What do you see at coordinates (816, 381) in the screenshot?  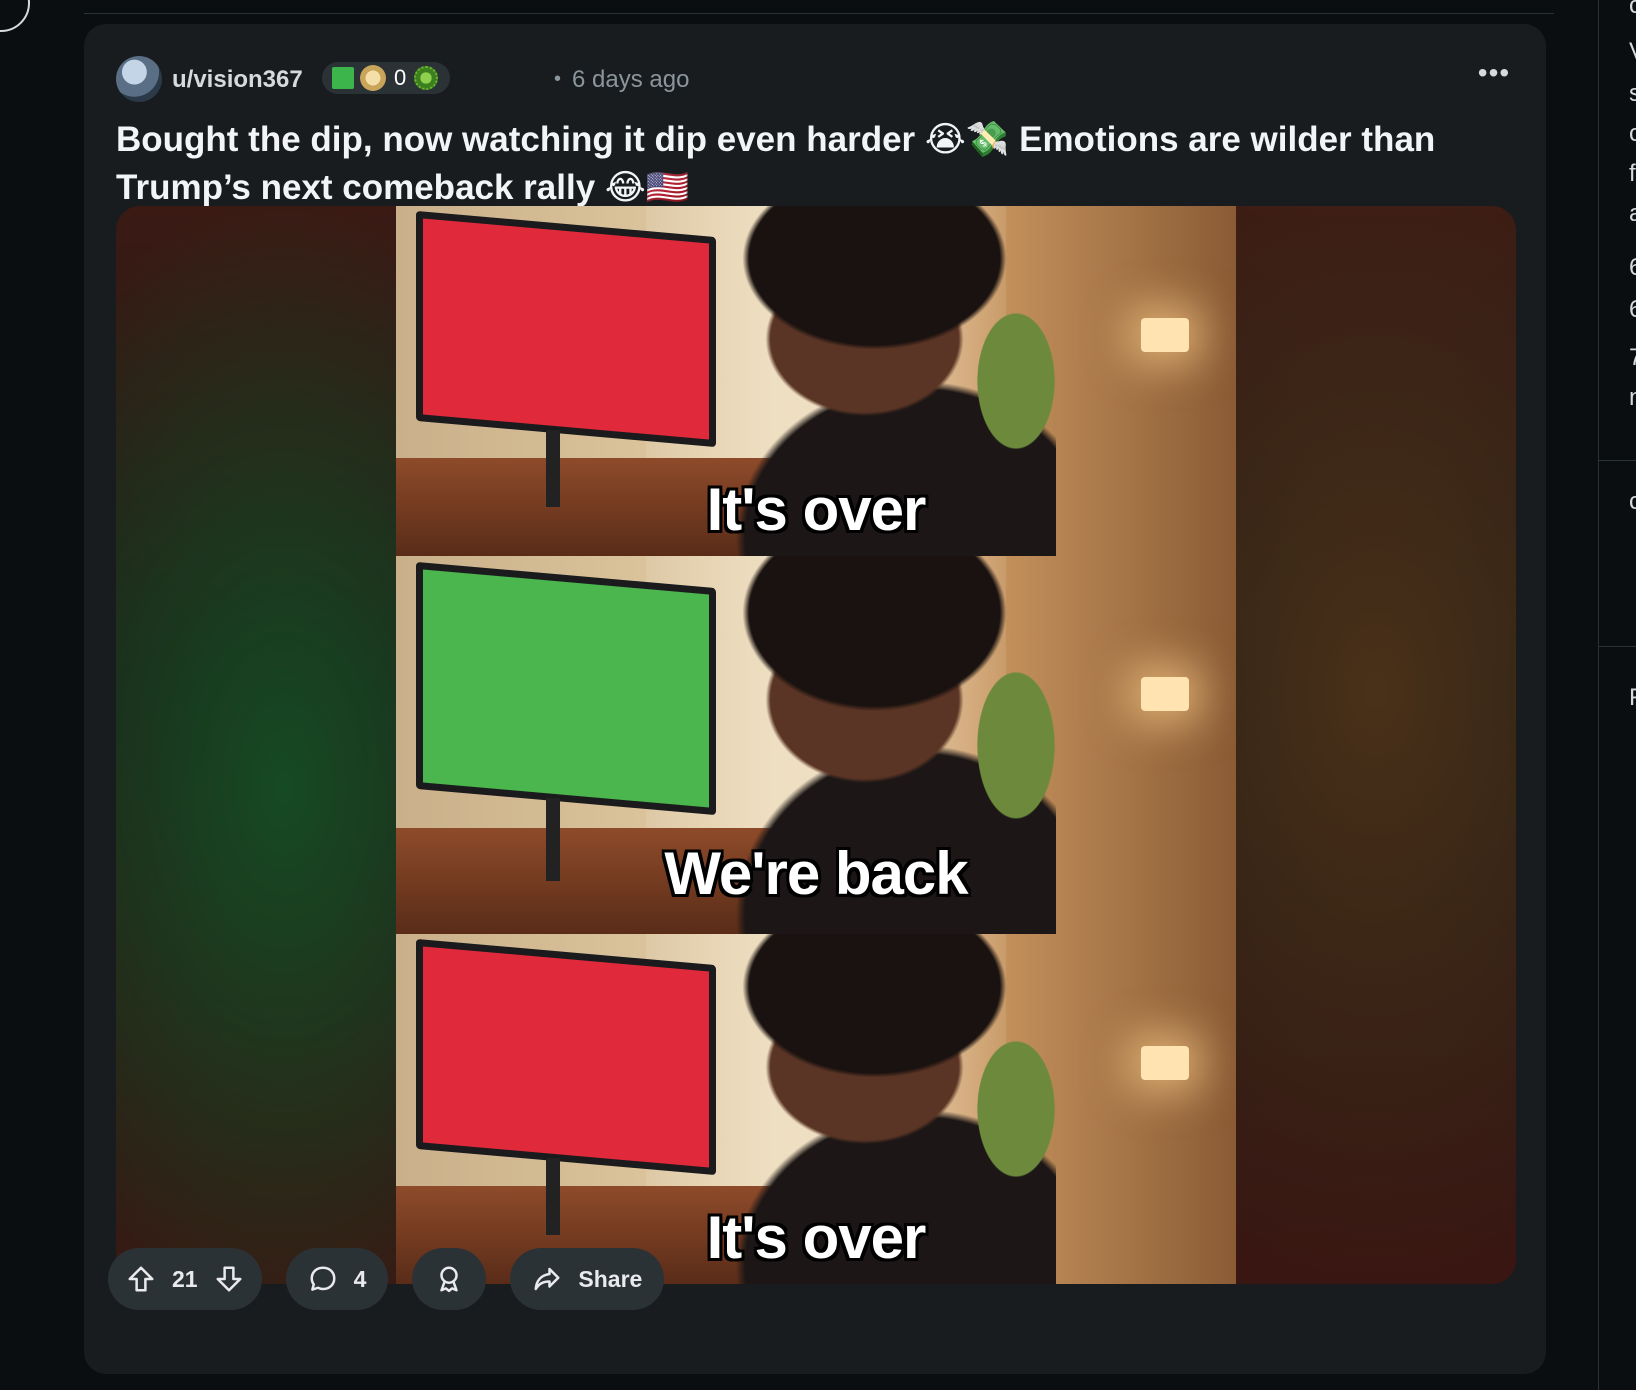 I see `meme-panel-1: It's over` at bounding box center [816, 381].